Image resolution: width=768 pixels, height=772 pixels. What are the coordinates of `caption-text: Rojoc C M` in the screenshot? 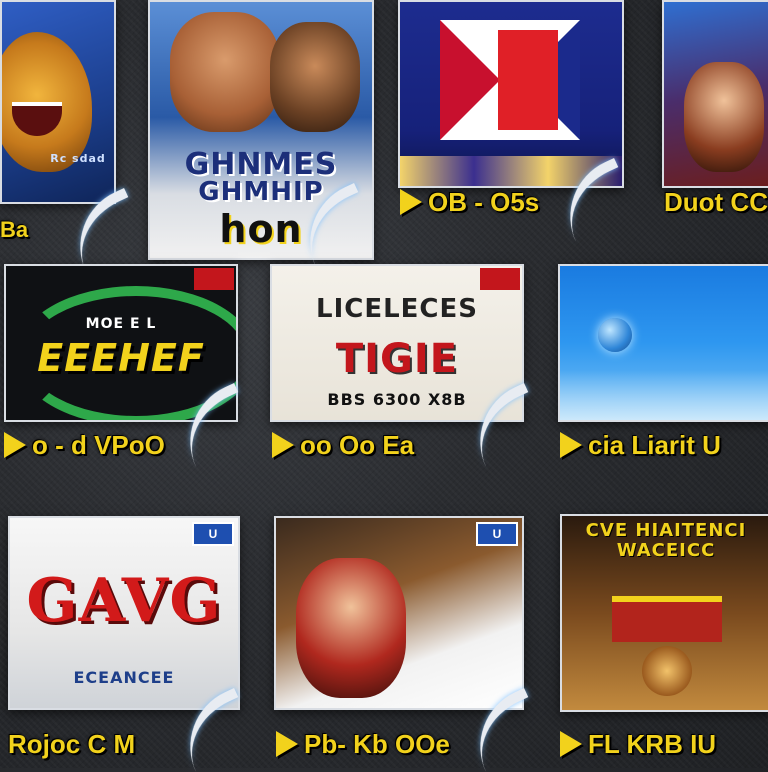 It's located at (72, 743).